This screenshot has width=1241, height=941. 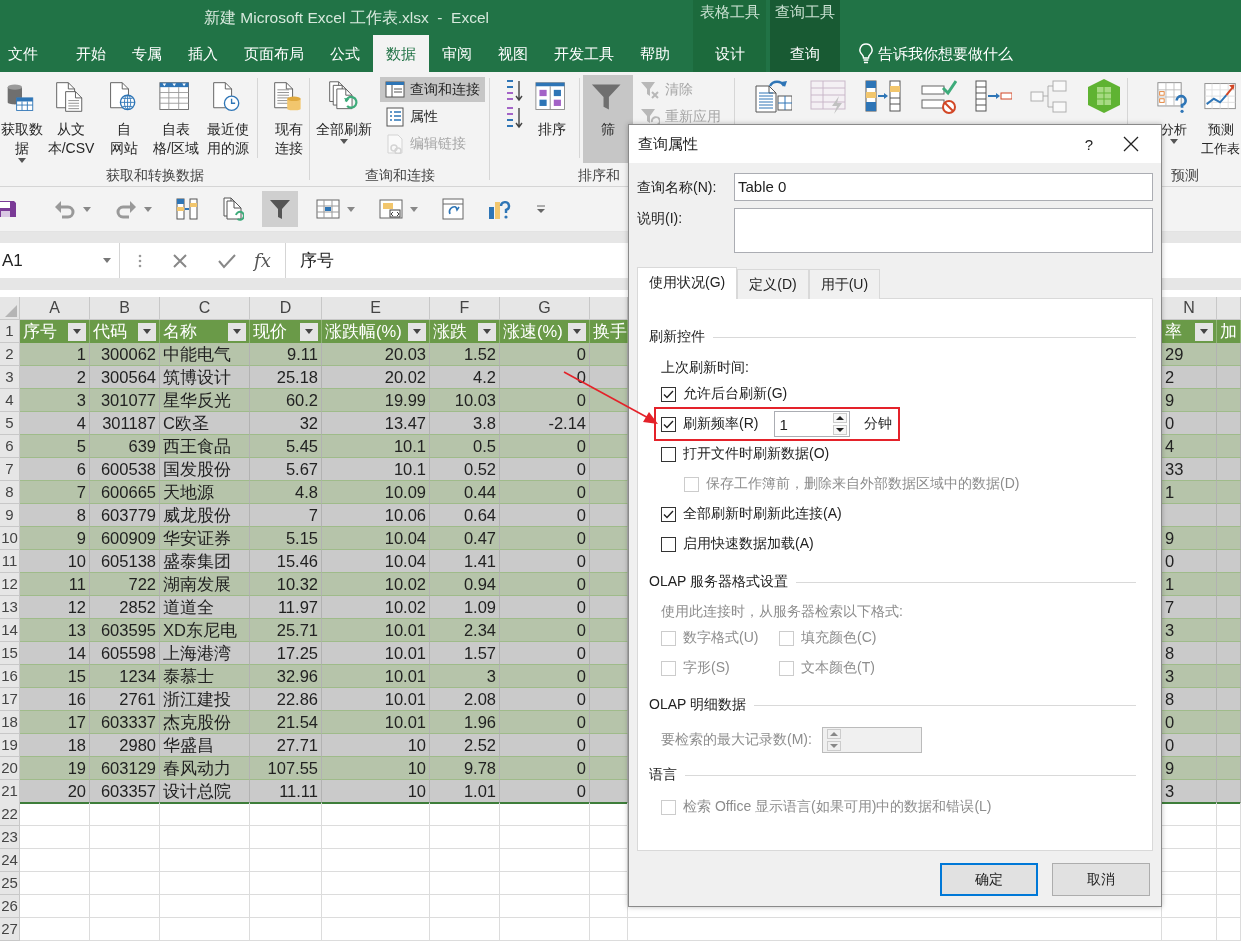 I want to click on data-validation-icon, so click(x=937, y=96).